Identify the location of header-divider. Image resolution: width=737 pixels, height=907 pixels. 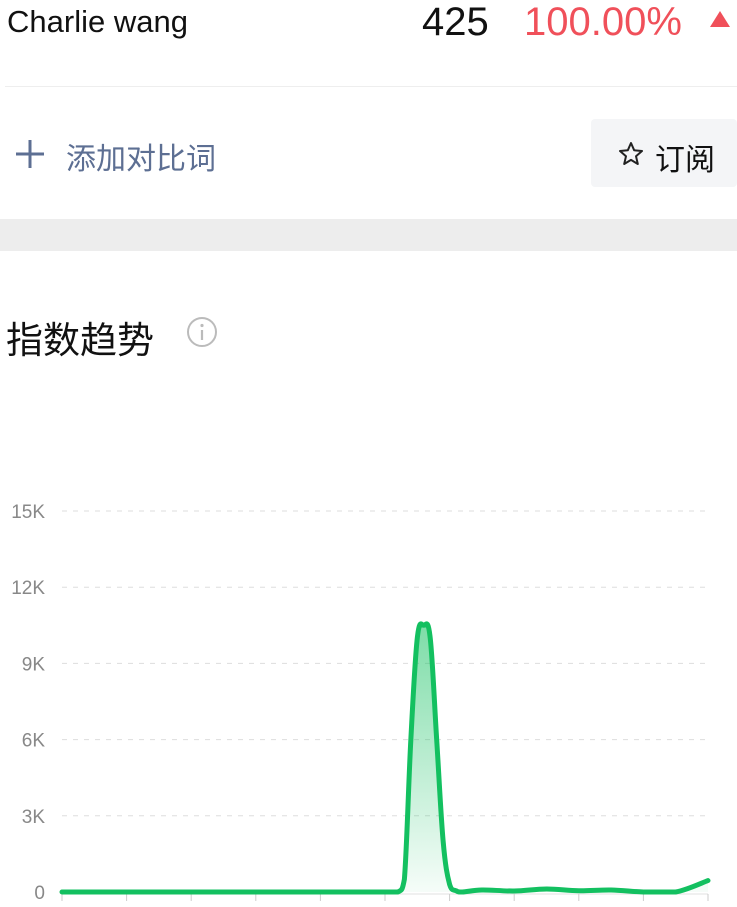
(371, 86).